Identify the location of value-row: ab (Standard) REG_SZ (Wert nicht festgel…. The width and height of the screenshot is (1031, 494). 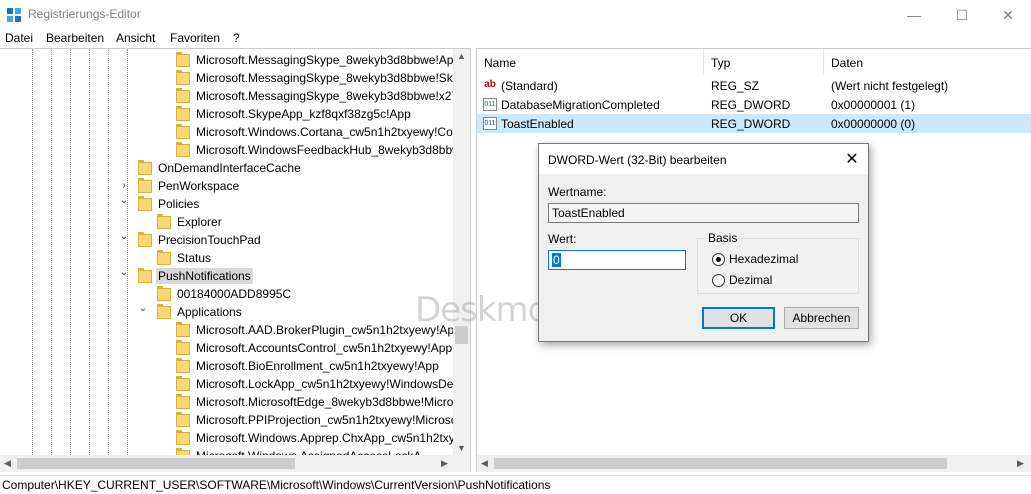
(754, 85).